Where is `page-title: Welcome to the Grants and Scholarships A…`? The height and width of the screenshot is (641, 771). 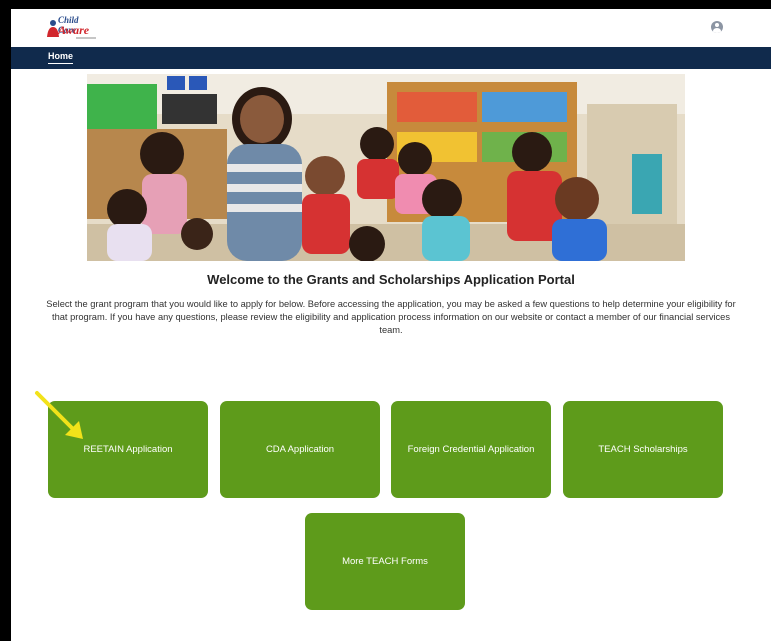
page-title: Welcome to the Grants and Scholarships A… is located at coordinates (391, 279).